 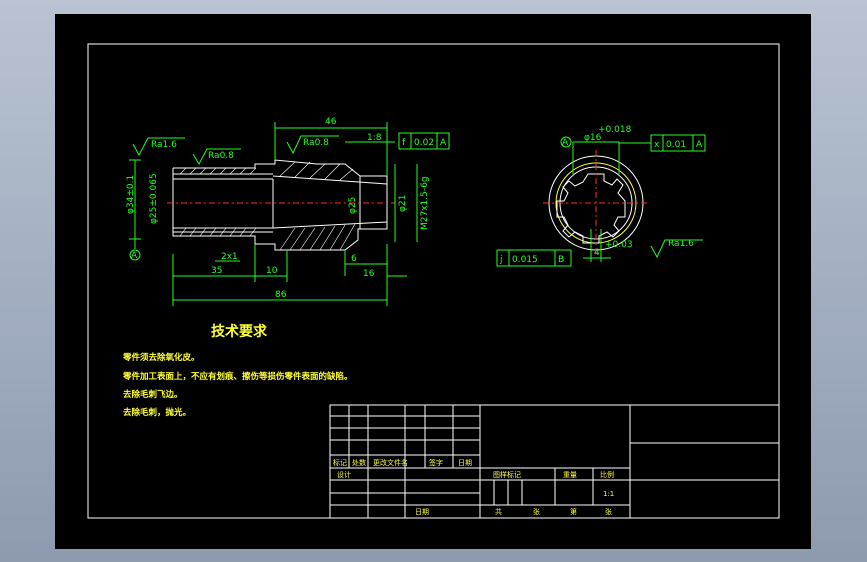 I want to click on svg-text: 第, so click(x=573, y=511).